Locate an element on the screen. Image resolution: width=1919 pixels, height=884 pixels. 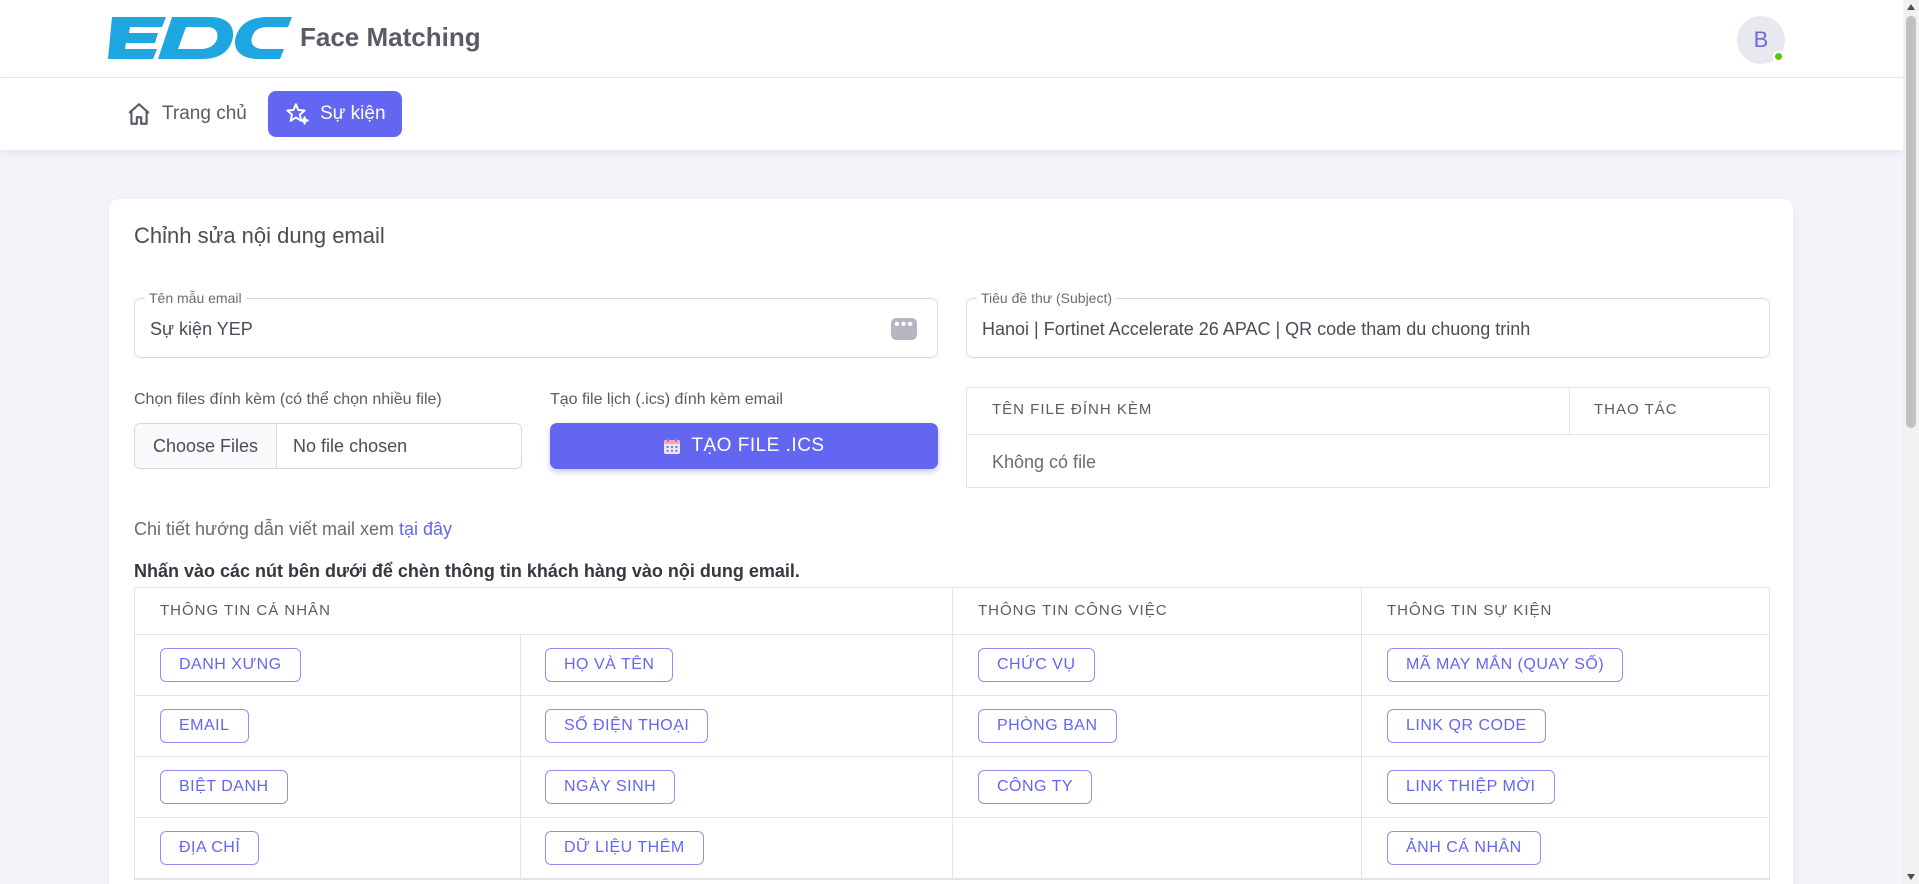
guide-text: Chi tiết hướng dẫn viết mail xem tại đây is located at coordinates (293, 529).